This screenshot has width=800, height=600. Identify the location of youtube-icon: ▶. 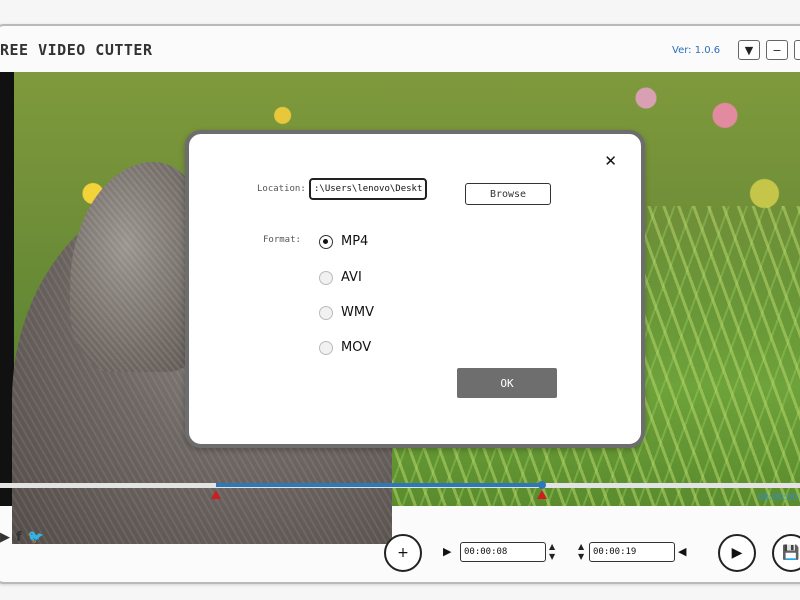
(5, 537).